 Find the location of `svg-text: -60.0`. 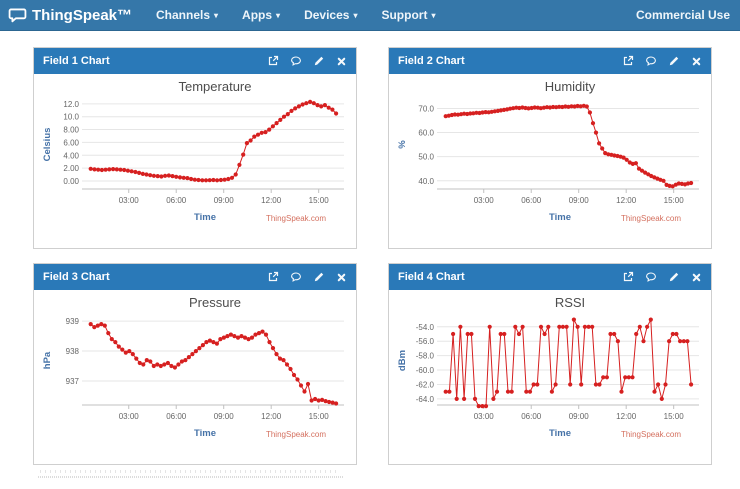

svg-text: -60.0 is located at coordinates (425, 370).